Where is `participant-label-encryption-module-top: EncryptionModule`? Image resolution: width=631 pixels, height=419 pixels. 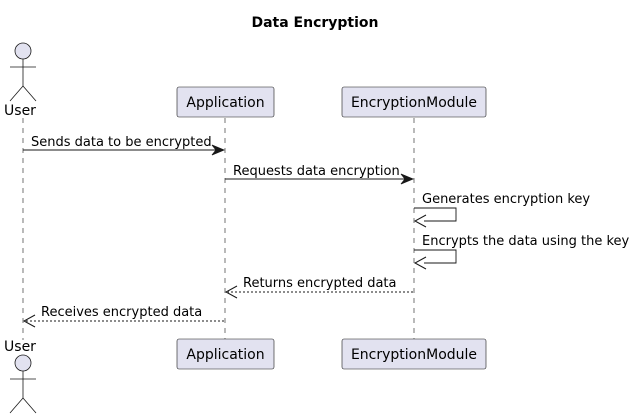
participant-label-encryption-module-top: EncryptionModule is located at coordinates (414, 103).